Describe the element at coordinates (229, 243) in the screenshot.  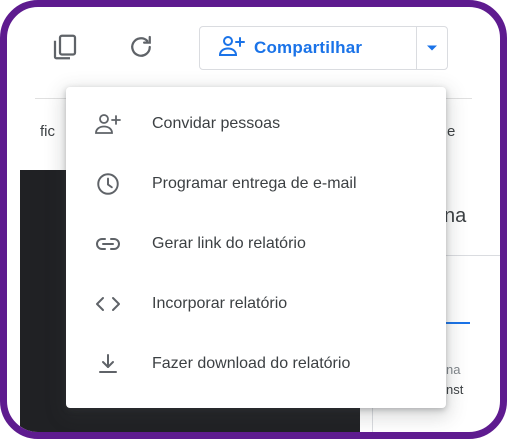
I see `menu-item-label: Gerar link do relatório` at that location.